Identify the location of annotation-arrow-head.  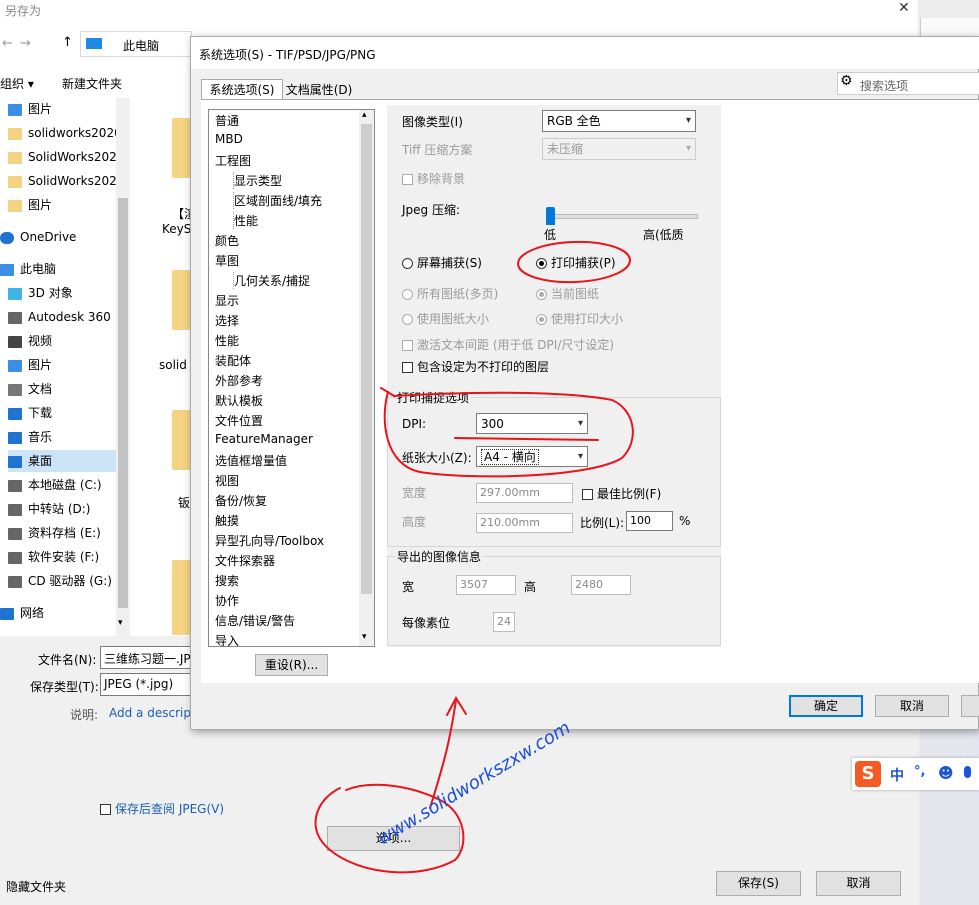
(456, 705).